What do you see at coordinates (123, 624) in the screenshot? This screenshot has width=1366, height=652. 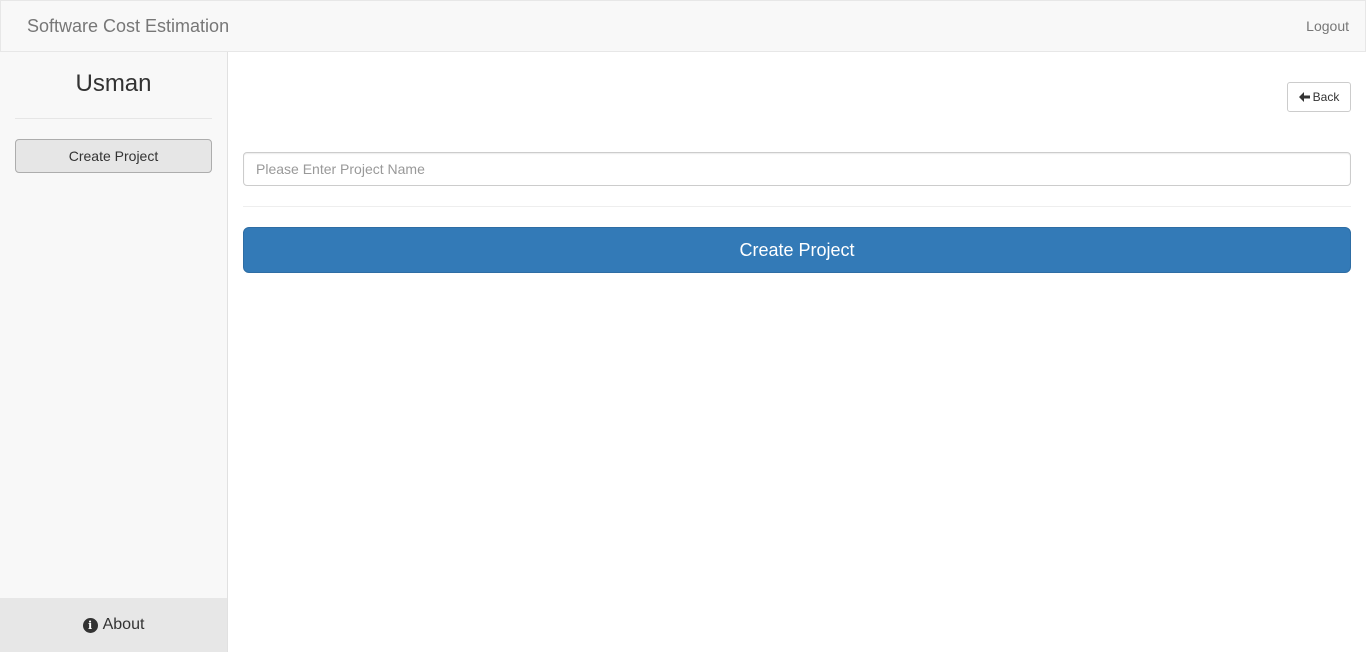 I see `about-label: About` at bounding box center [123, 624].